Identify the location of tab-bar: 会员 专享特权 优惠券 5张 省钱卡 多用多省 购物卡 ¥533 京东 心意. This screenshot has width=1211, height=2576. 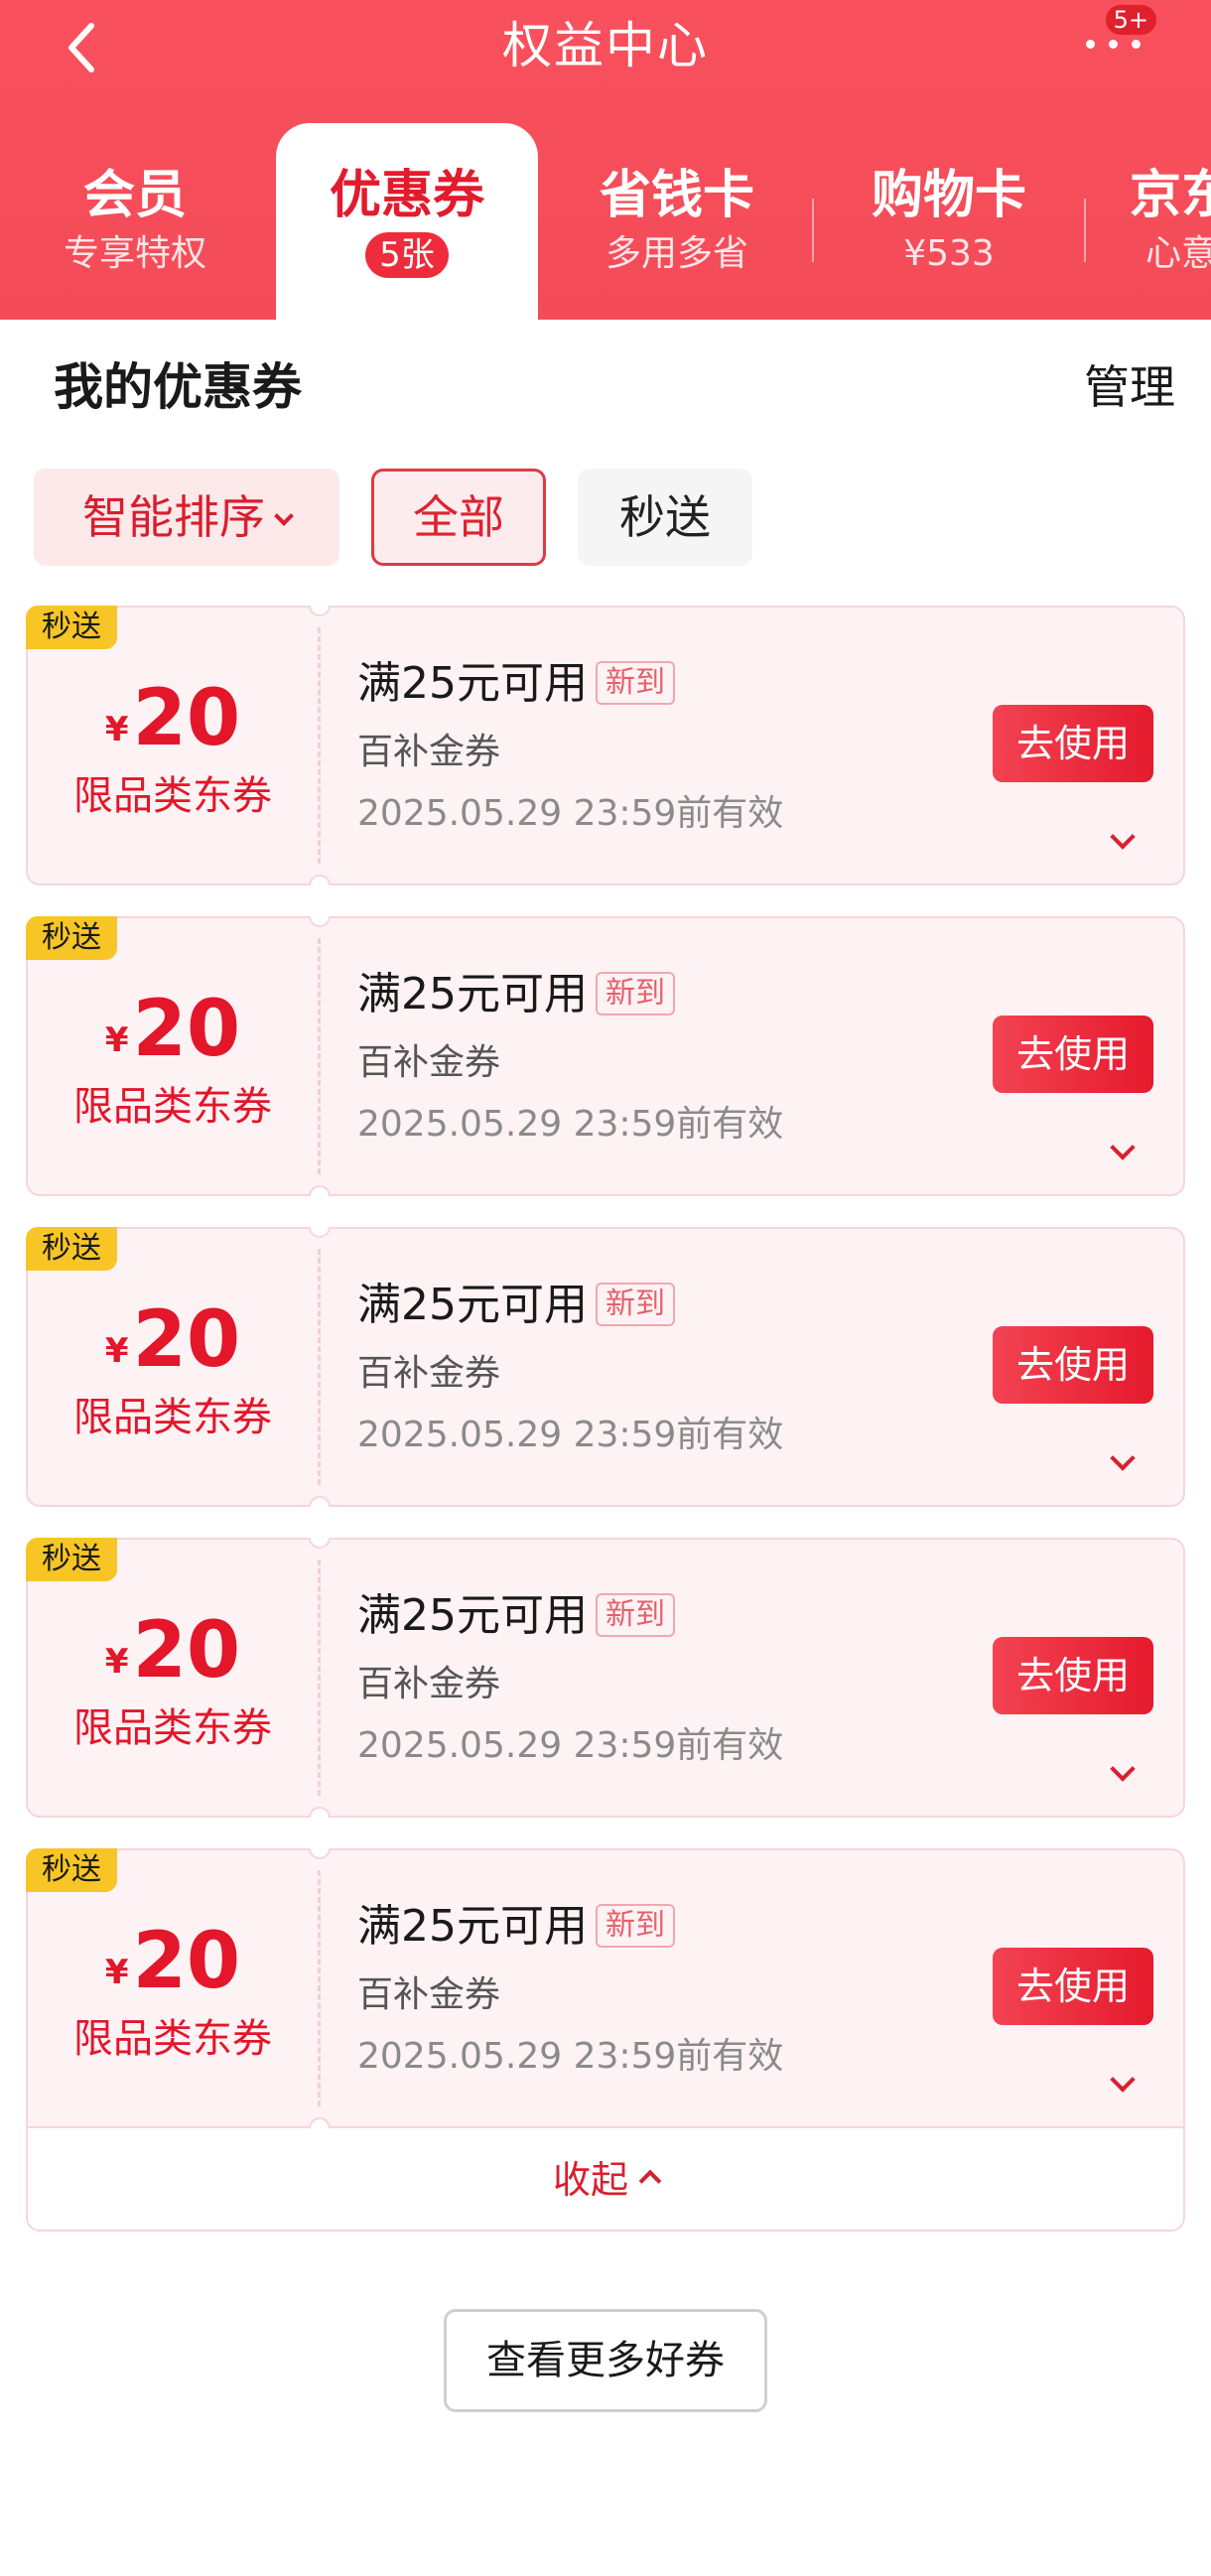
(606, 221).